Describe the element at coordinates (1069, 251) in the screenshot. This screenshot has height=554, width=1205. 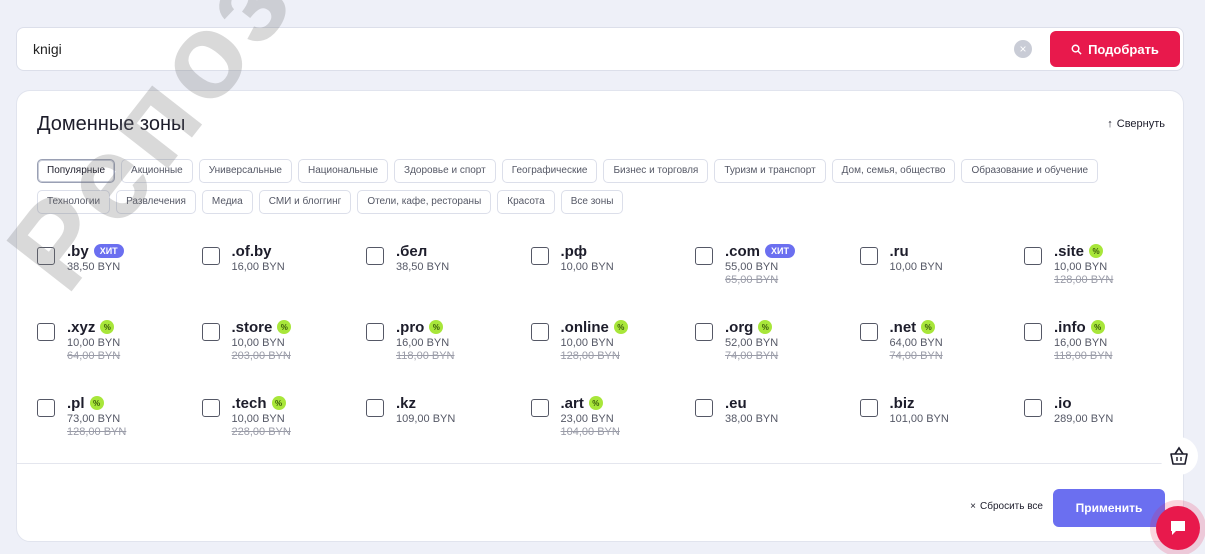
I see `domain-name: .site` at that location.